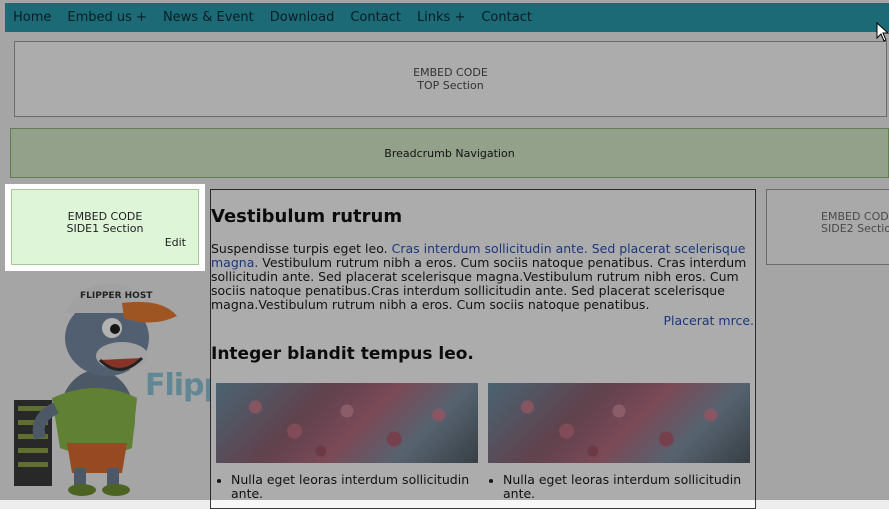 The image size is (889, 509). I want to click on breadcrumb-label: Breadcrumb Navigation, so click(449, 153).